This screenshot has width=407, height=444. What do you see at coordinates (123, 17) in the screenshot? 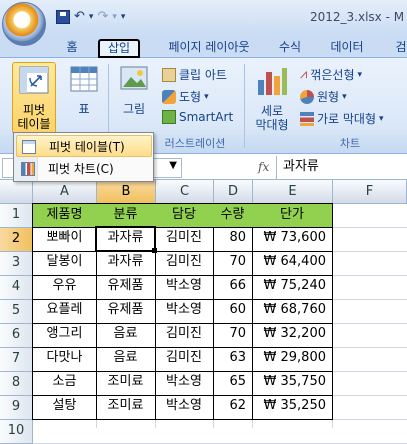
I see `customize-qat-icon: ▾` at bounding box center [123, 17].